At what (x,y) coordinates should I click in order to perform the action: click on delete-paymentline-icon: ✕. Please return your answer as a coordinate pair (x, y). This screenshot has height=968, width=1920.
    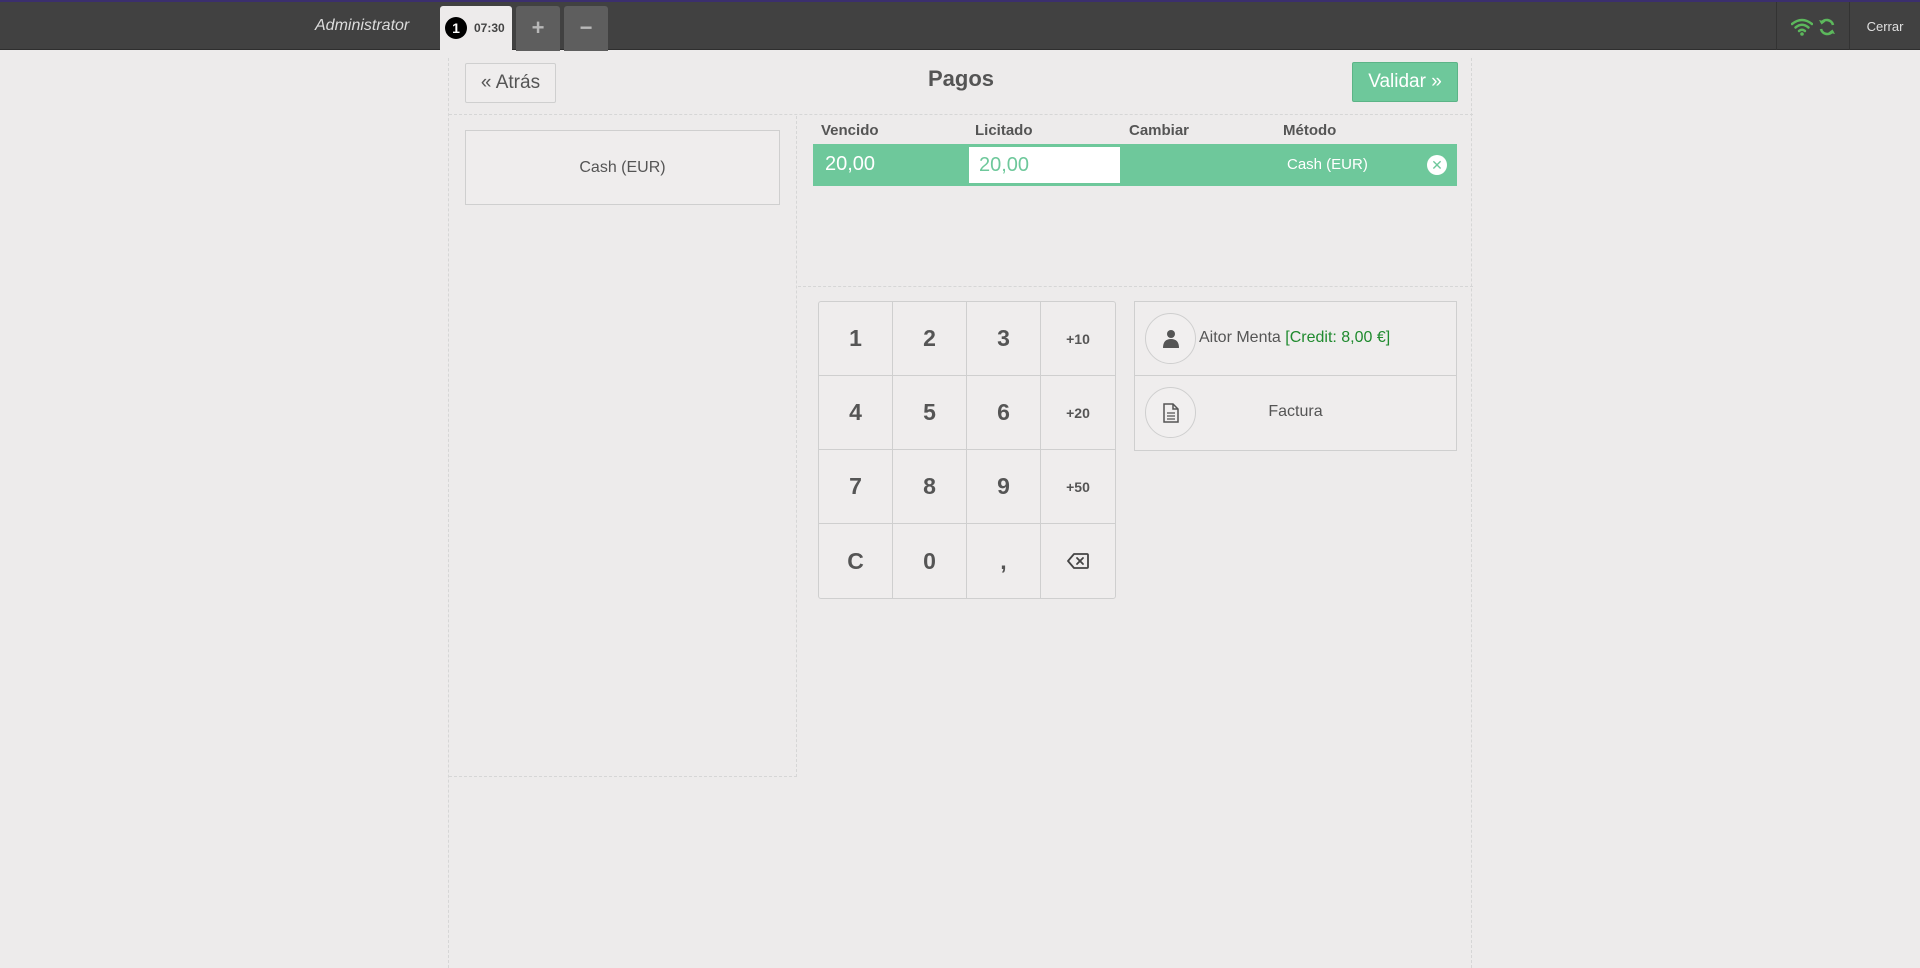
    Looking at the image, I should click on (1437, 165).